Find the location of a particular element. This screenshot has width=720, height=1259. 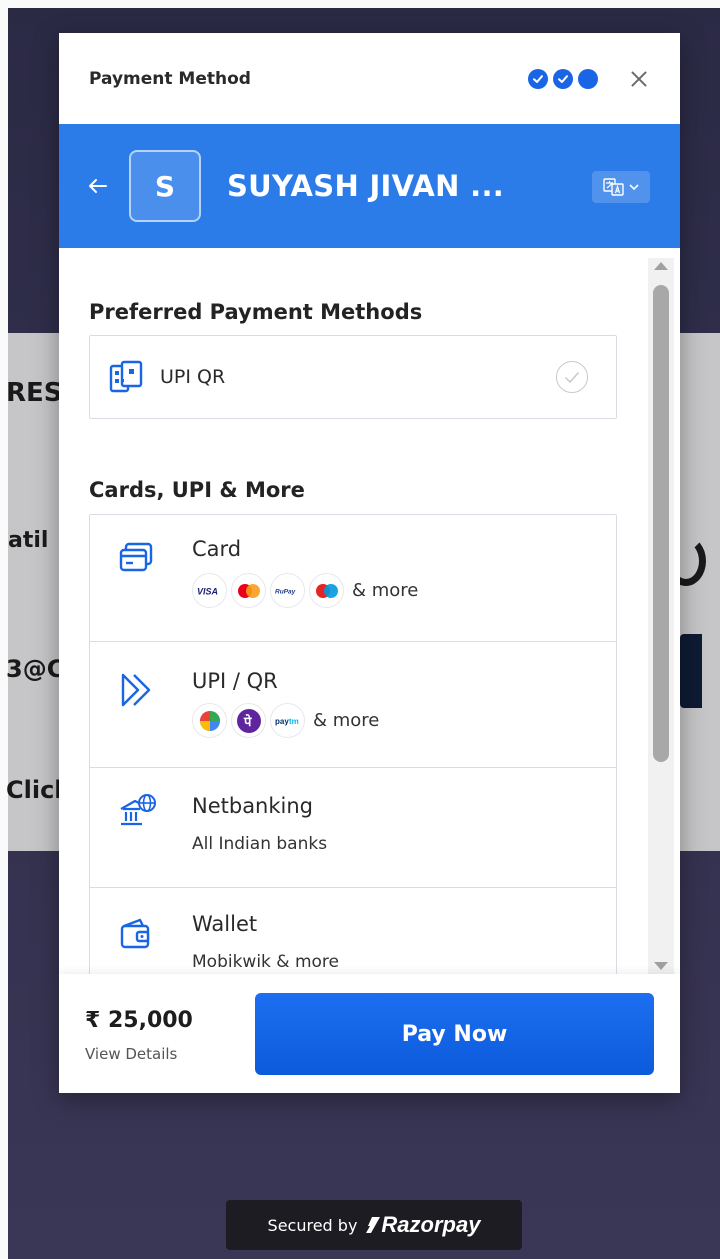

checkout-footer: ₹ 25,000 View Details Pay Now is located at coordinates (369, 1033).